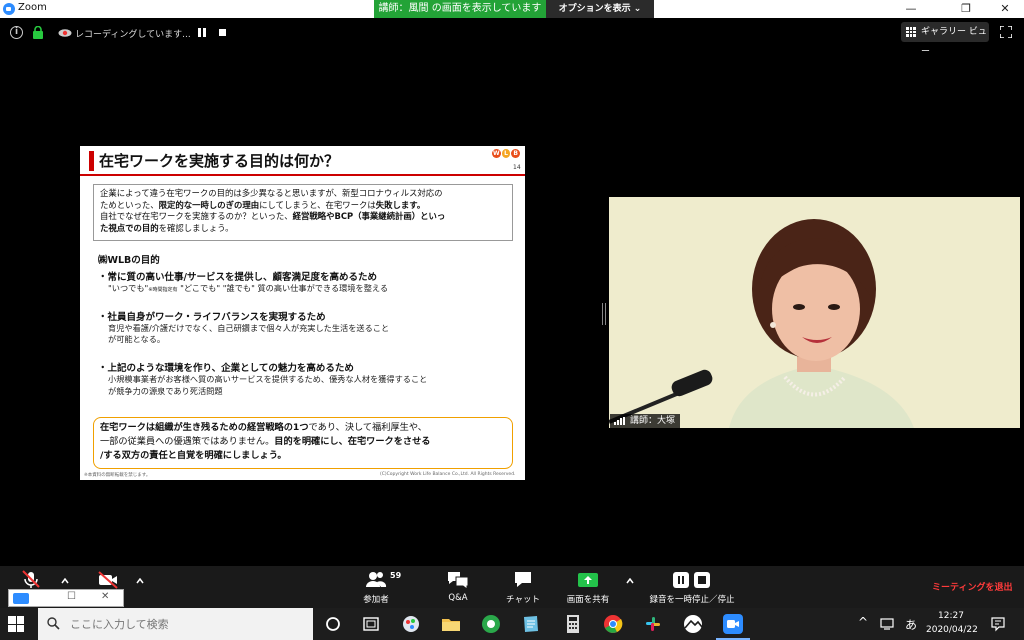  What do you see at coordinates (117, 475) in the screenshot?
I see `slide-footer-note: ※本資料の無断転載を禁じます。` at bounding box center [117, 475].